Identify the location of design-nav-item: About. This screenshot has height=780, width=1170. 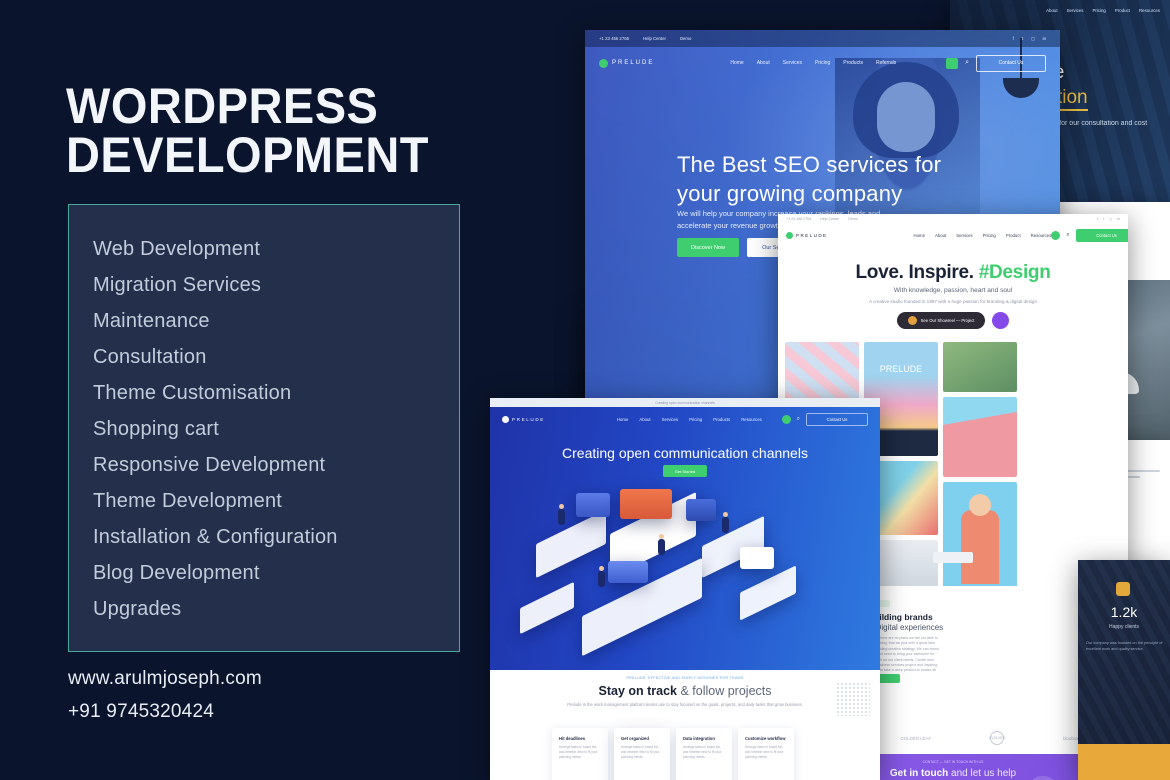
(940, 235).